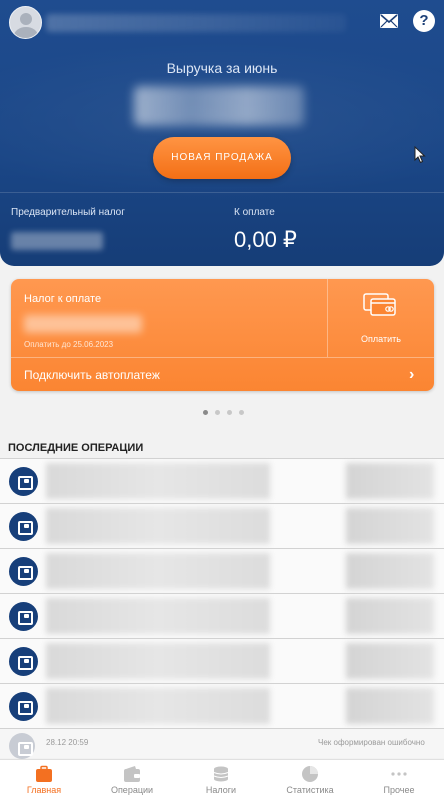 The image size is (444, 797). Describe the element at coordinates (399, 774) in the screenshot. I see `more-icon` at that location.